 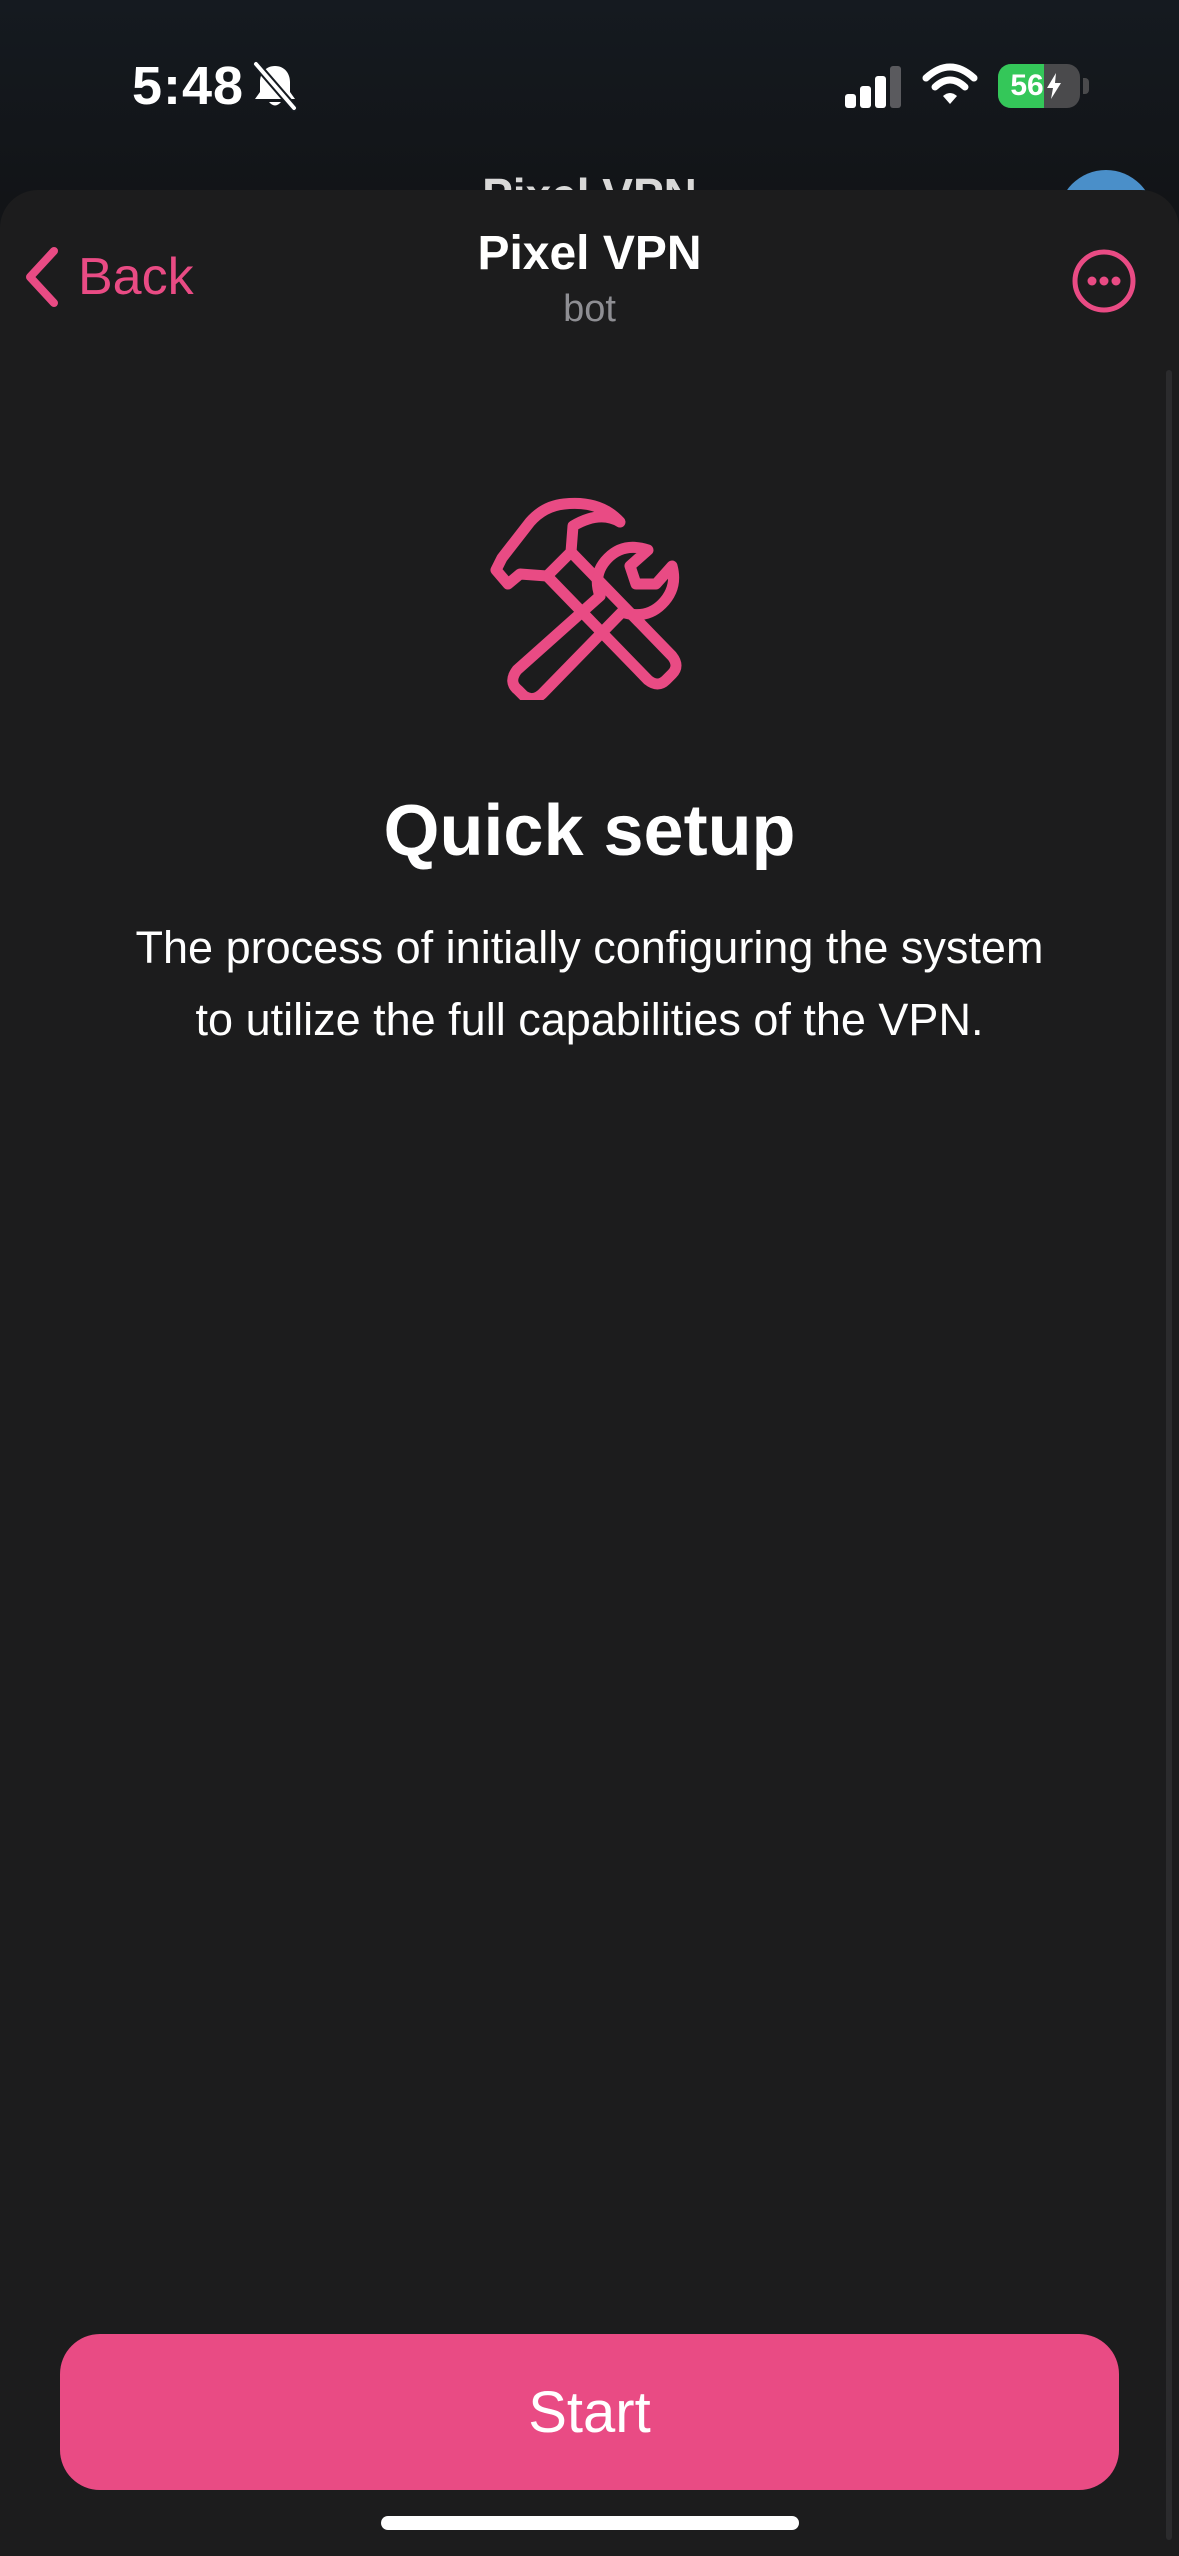 What do you see at coordinates (1027, 85) in the screenshot?
I see `battery-percentage: 56` at bounding box center [1027, 85].